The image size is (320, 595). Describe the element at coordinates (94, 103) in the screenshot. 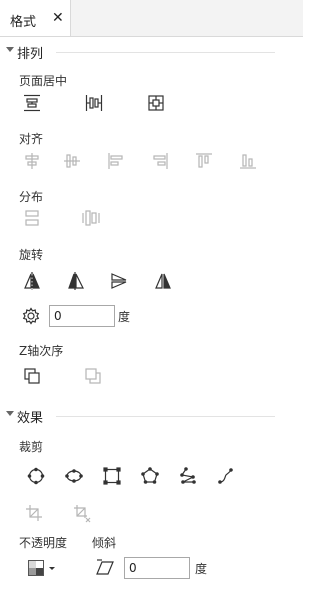

I see `center-vertical-icon` at that location.